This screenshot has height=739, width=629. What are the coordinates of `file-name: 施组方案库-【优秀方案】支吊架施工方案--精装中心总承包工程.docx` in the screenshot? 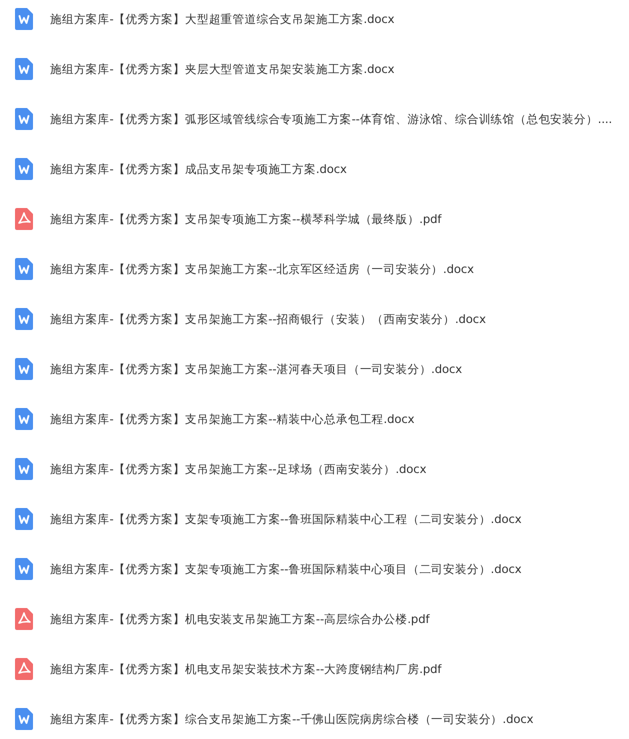 It's located at (232, 419).